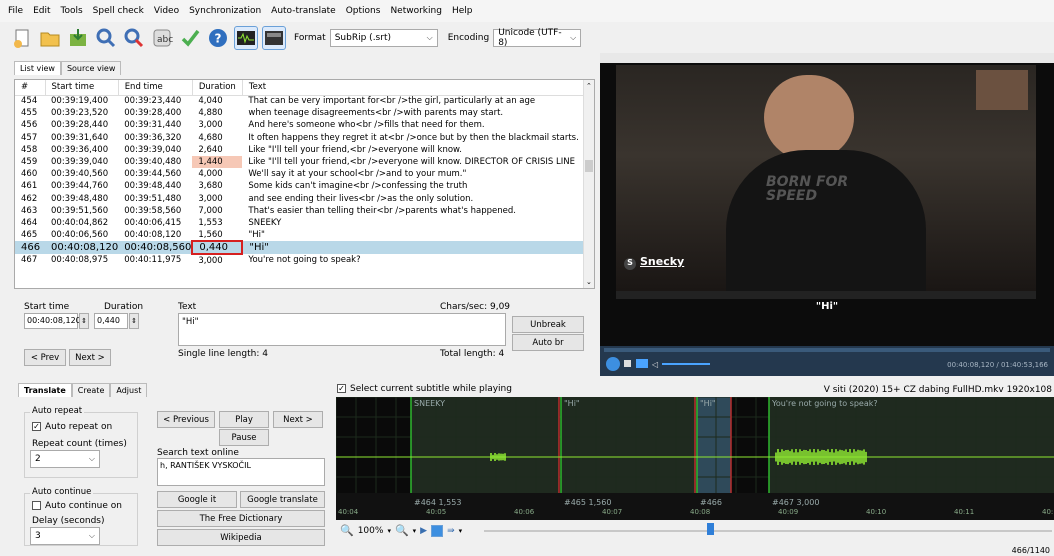 This screenshot has height=556, width=1054. Describe the element at coordinates (347, 530) in the screenshot. I see `zoom-out-icon: 🔍` at that location.